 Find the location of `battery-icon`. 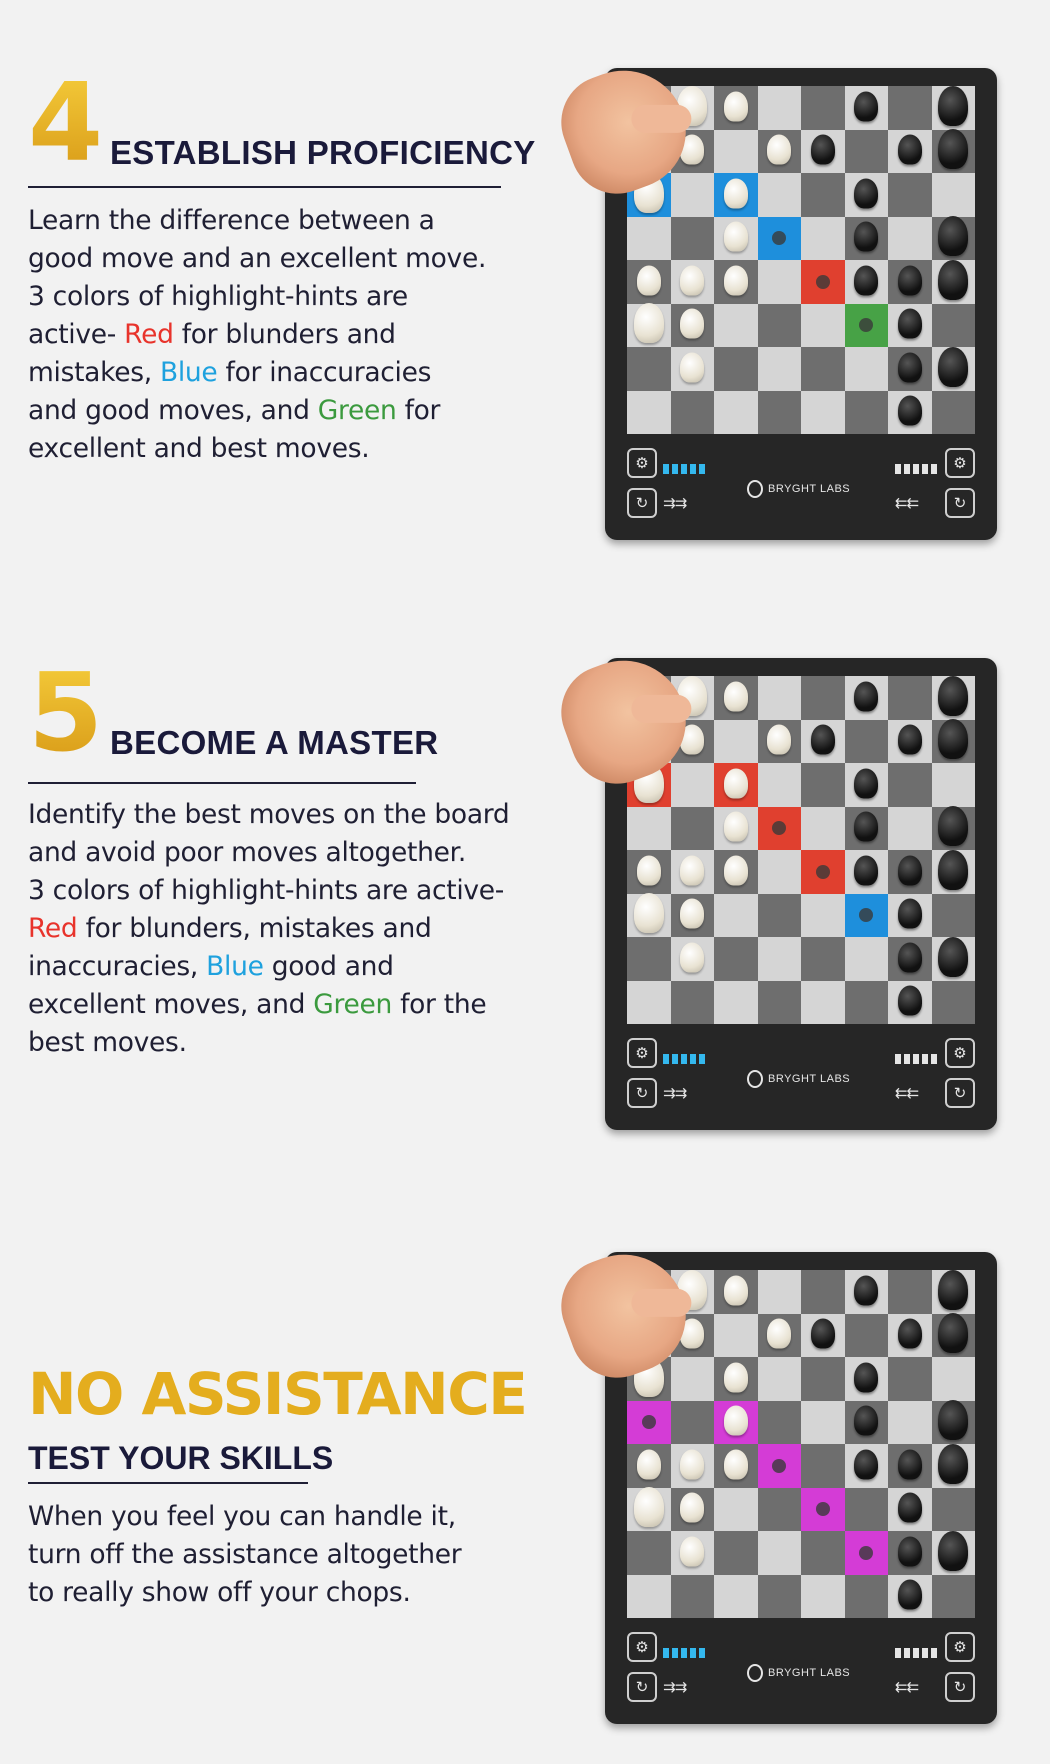

battery-icon is located at coordinates (917, 1059).